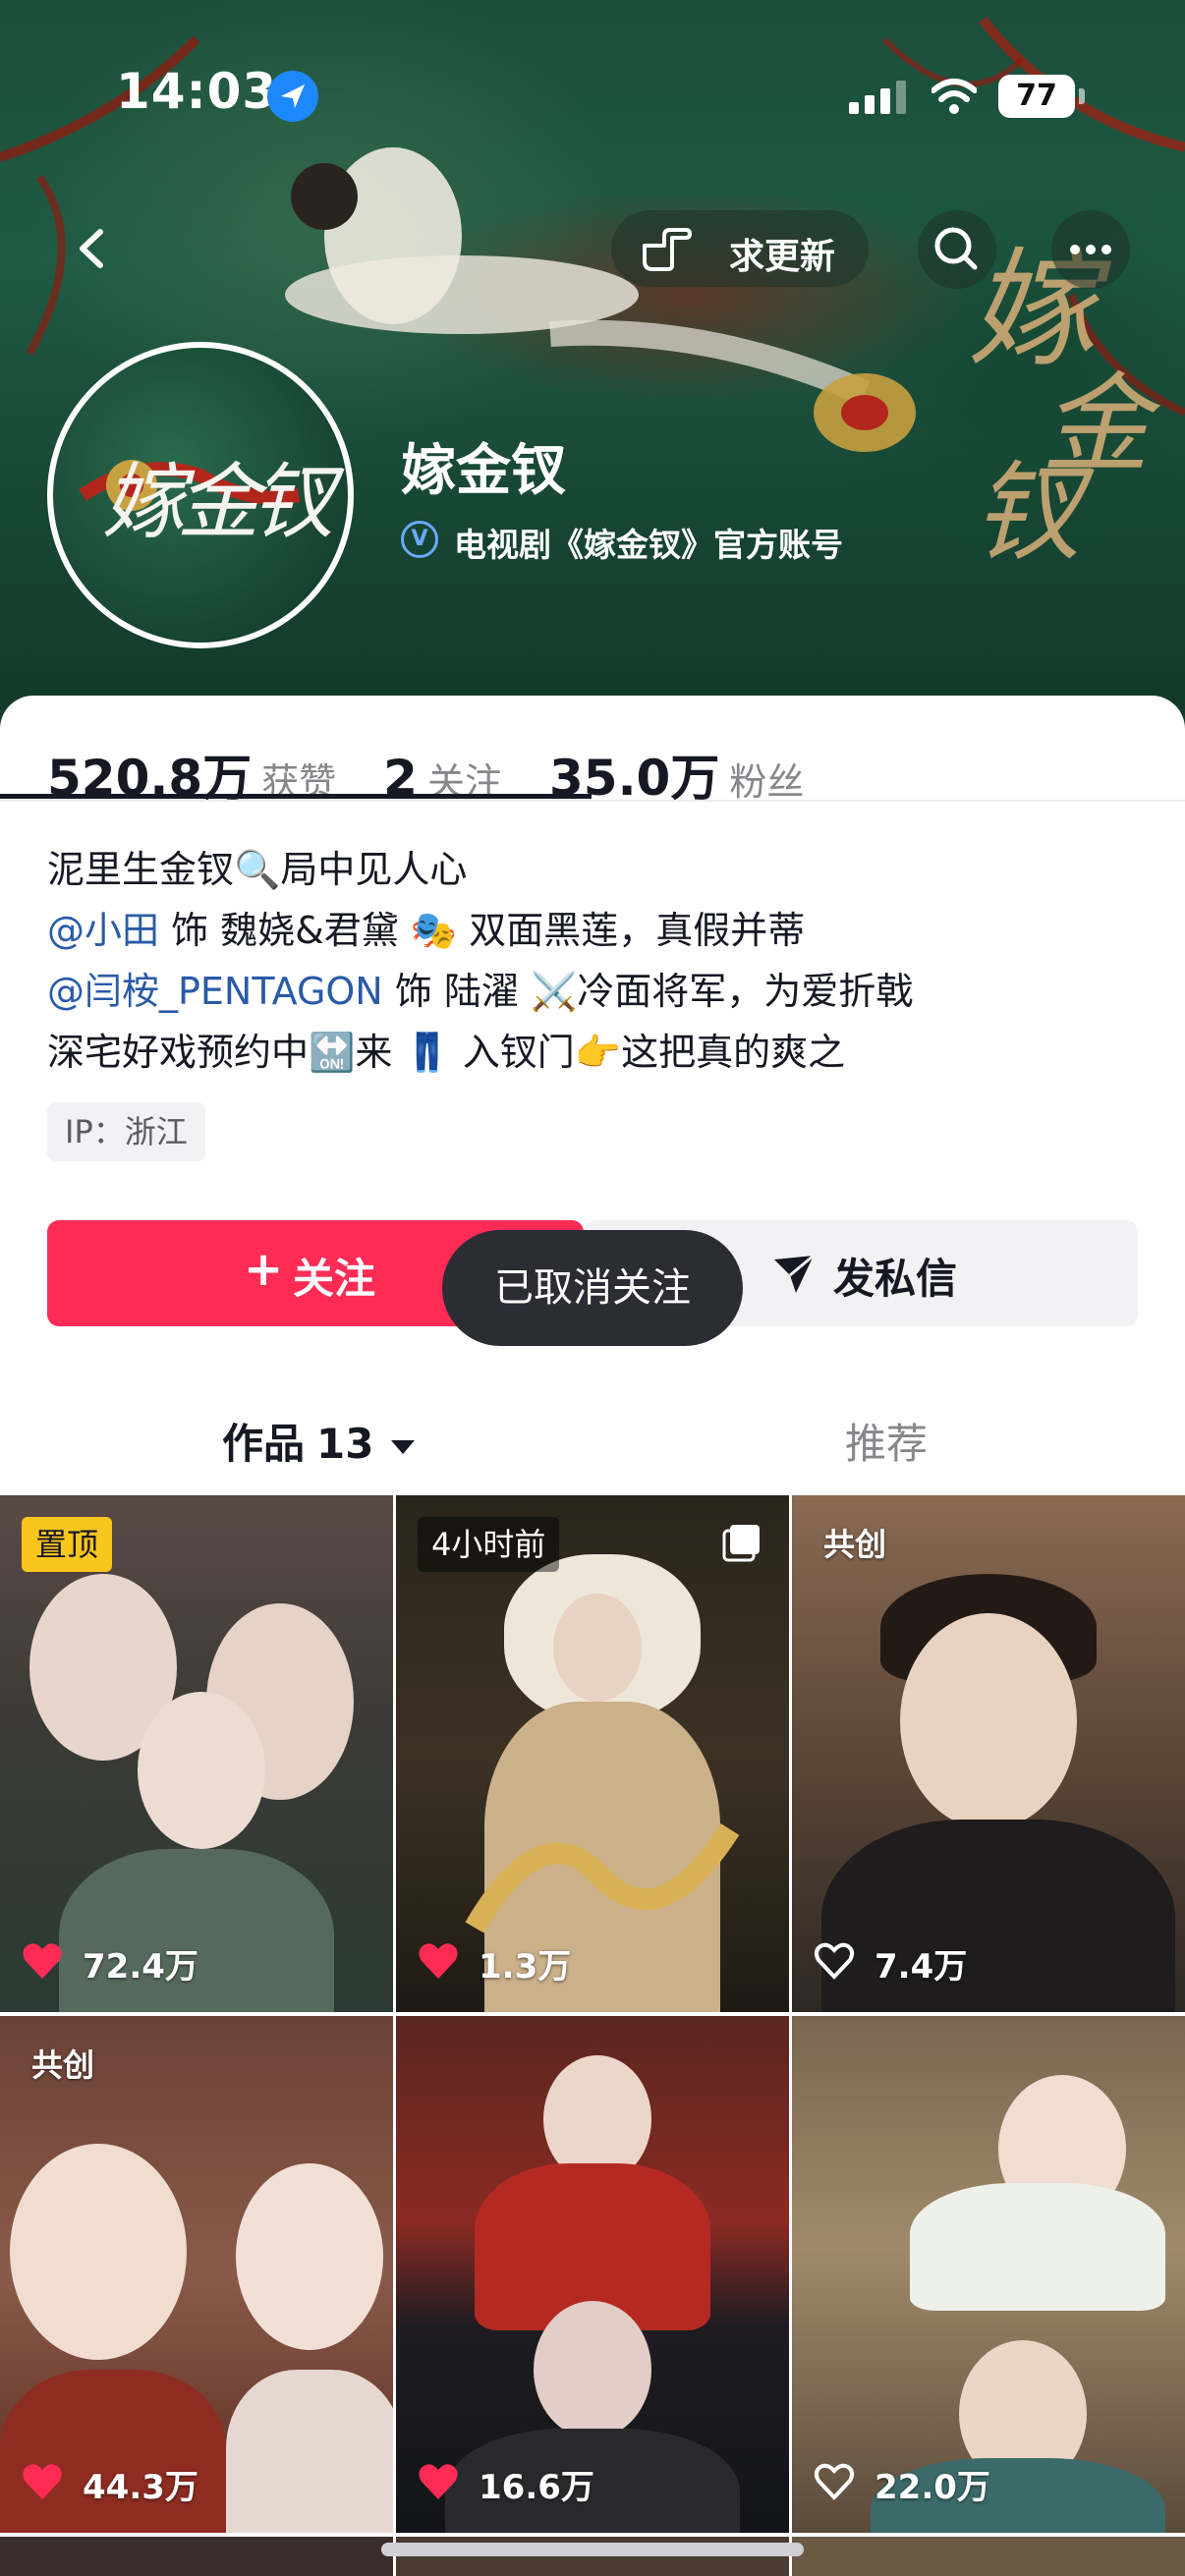 This screenshot has height=2576, width=1185. I want to click on mention-link: @闫桉_PENTAGON, so click(215, 991).